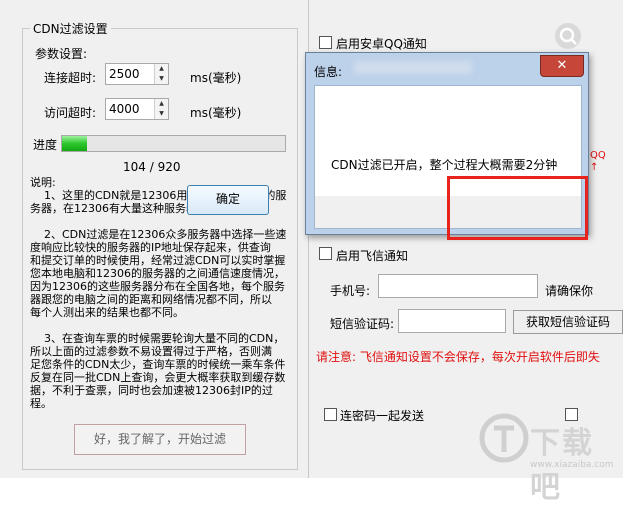 Image resolution: width=623 pixels, height=506 pixels. What do you see at coordinates (124, 109) in the screenshot?
I see `access-timeout-value: 4000` at bounding box center [124, 109].